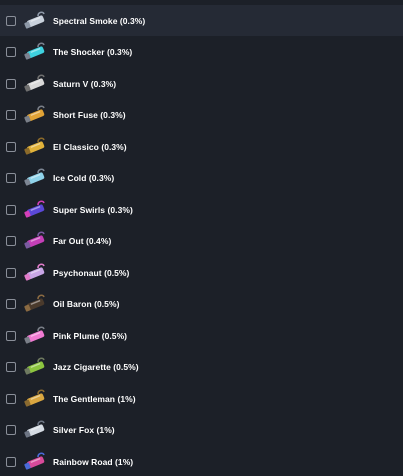  I want to click on boost-list-item: Oil Baron (0.5%), so click(201, 304).